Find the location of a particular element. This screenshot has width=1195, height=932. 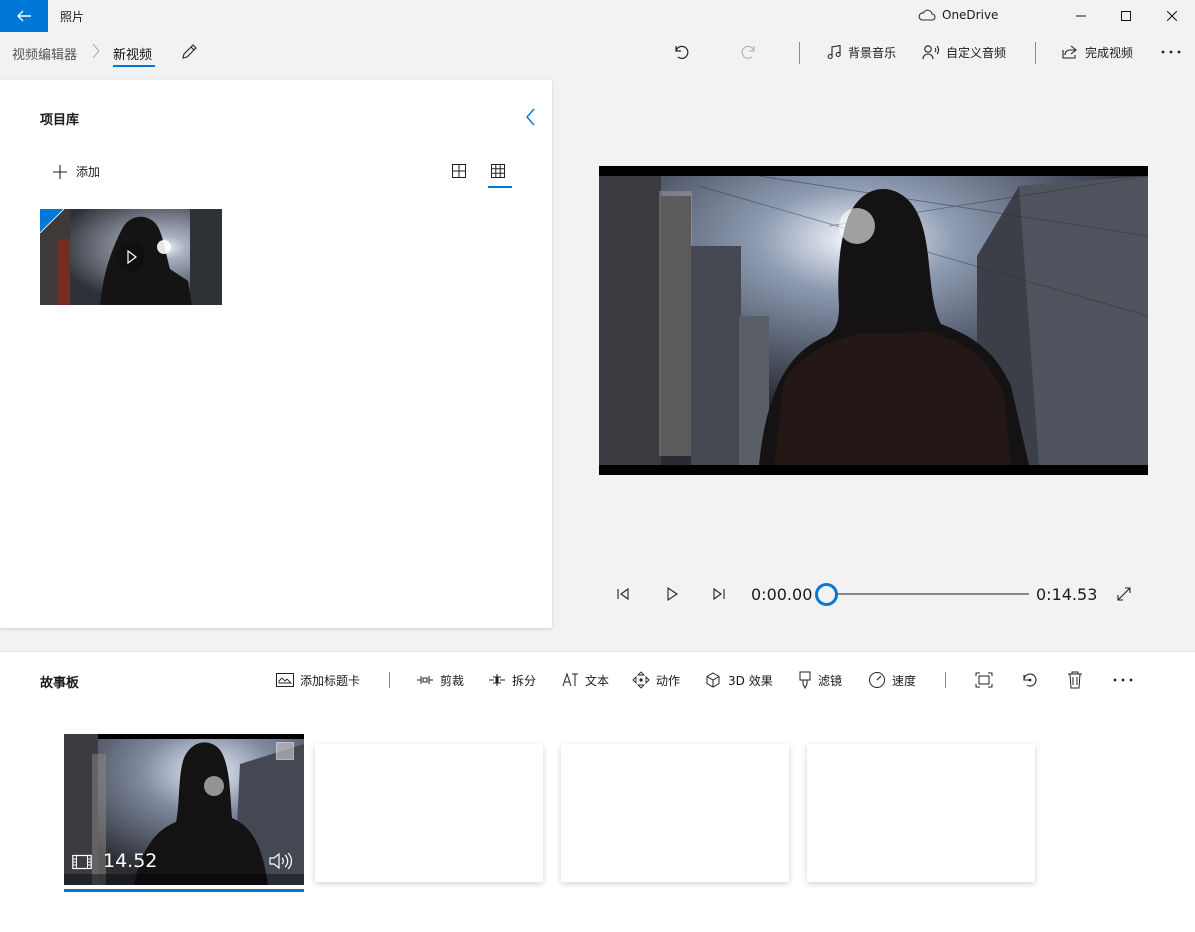

redo-icon is located at coordinates (748, 52).